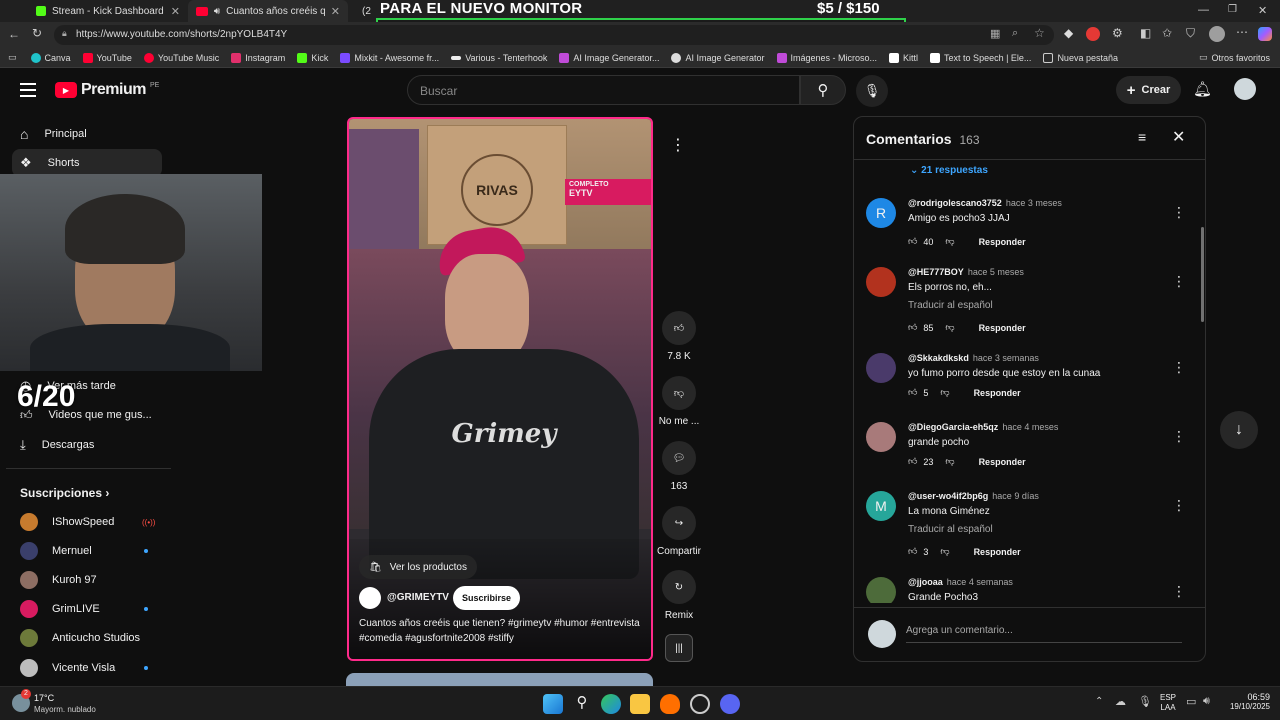 This screenshot has height=720, width=1280. What do you see at coordinates (312, 57) in the screenshot?
I see `bookmark: Kick` at bounding box center [312, 57].